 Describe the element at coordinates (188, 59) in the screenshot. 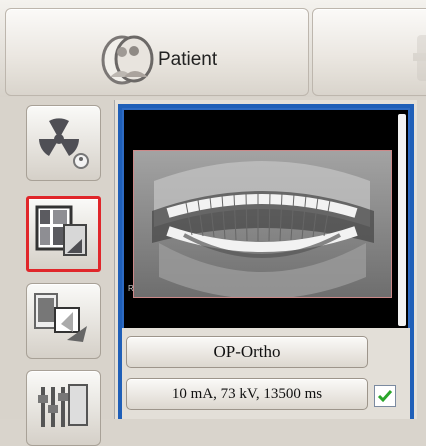

I see `patient-tab-label: Patient` at that location.